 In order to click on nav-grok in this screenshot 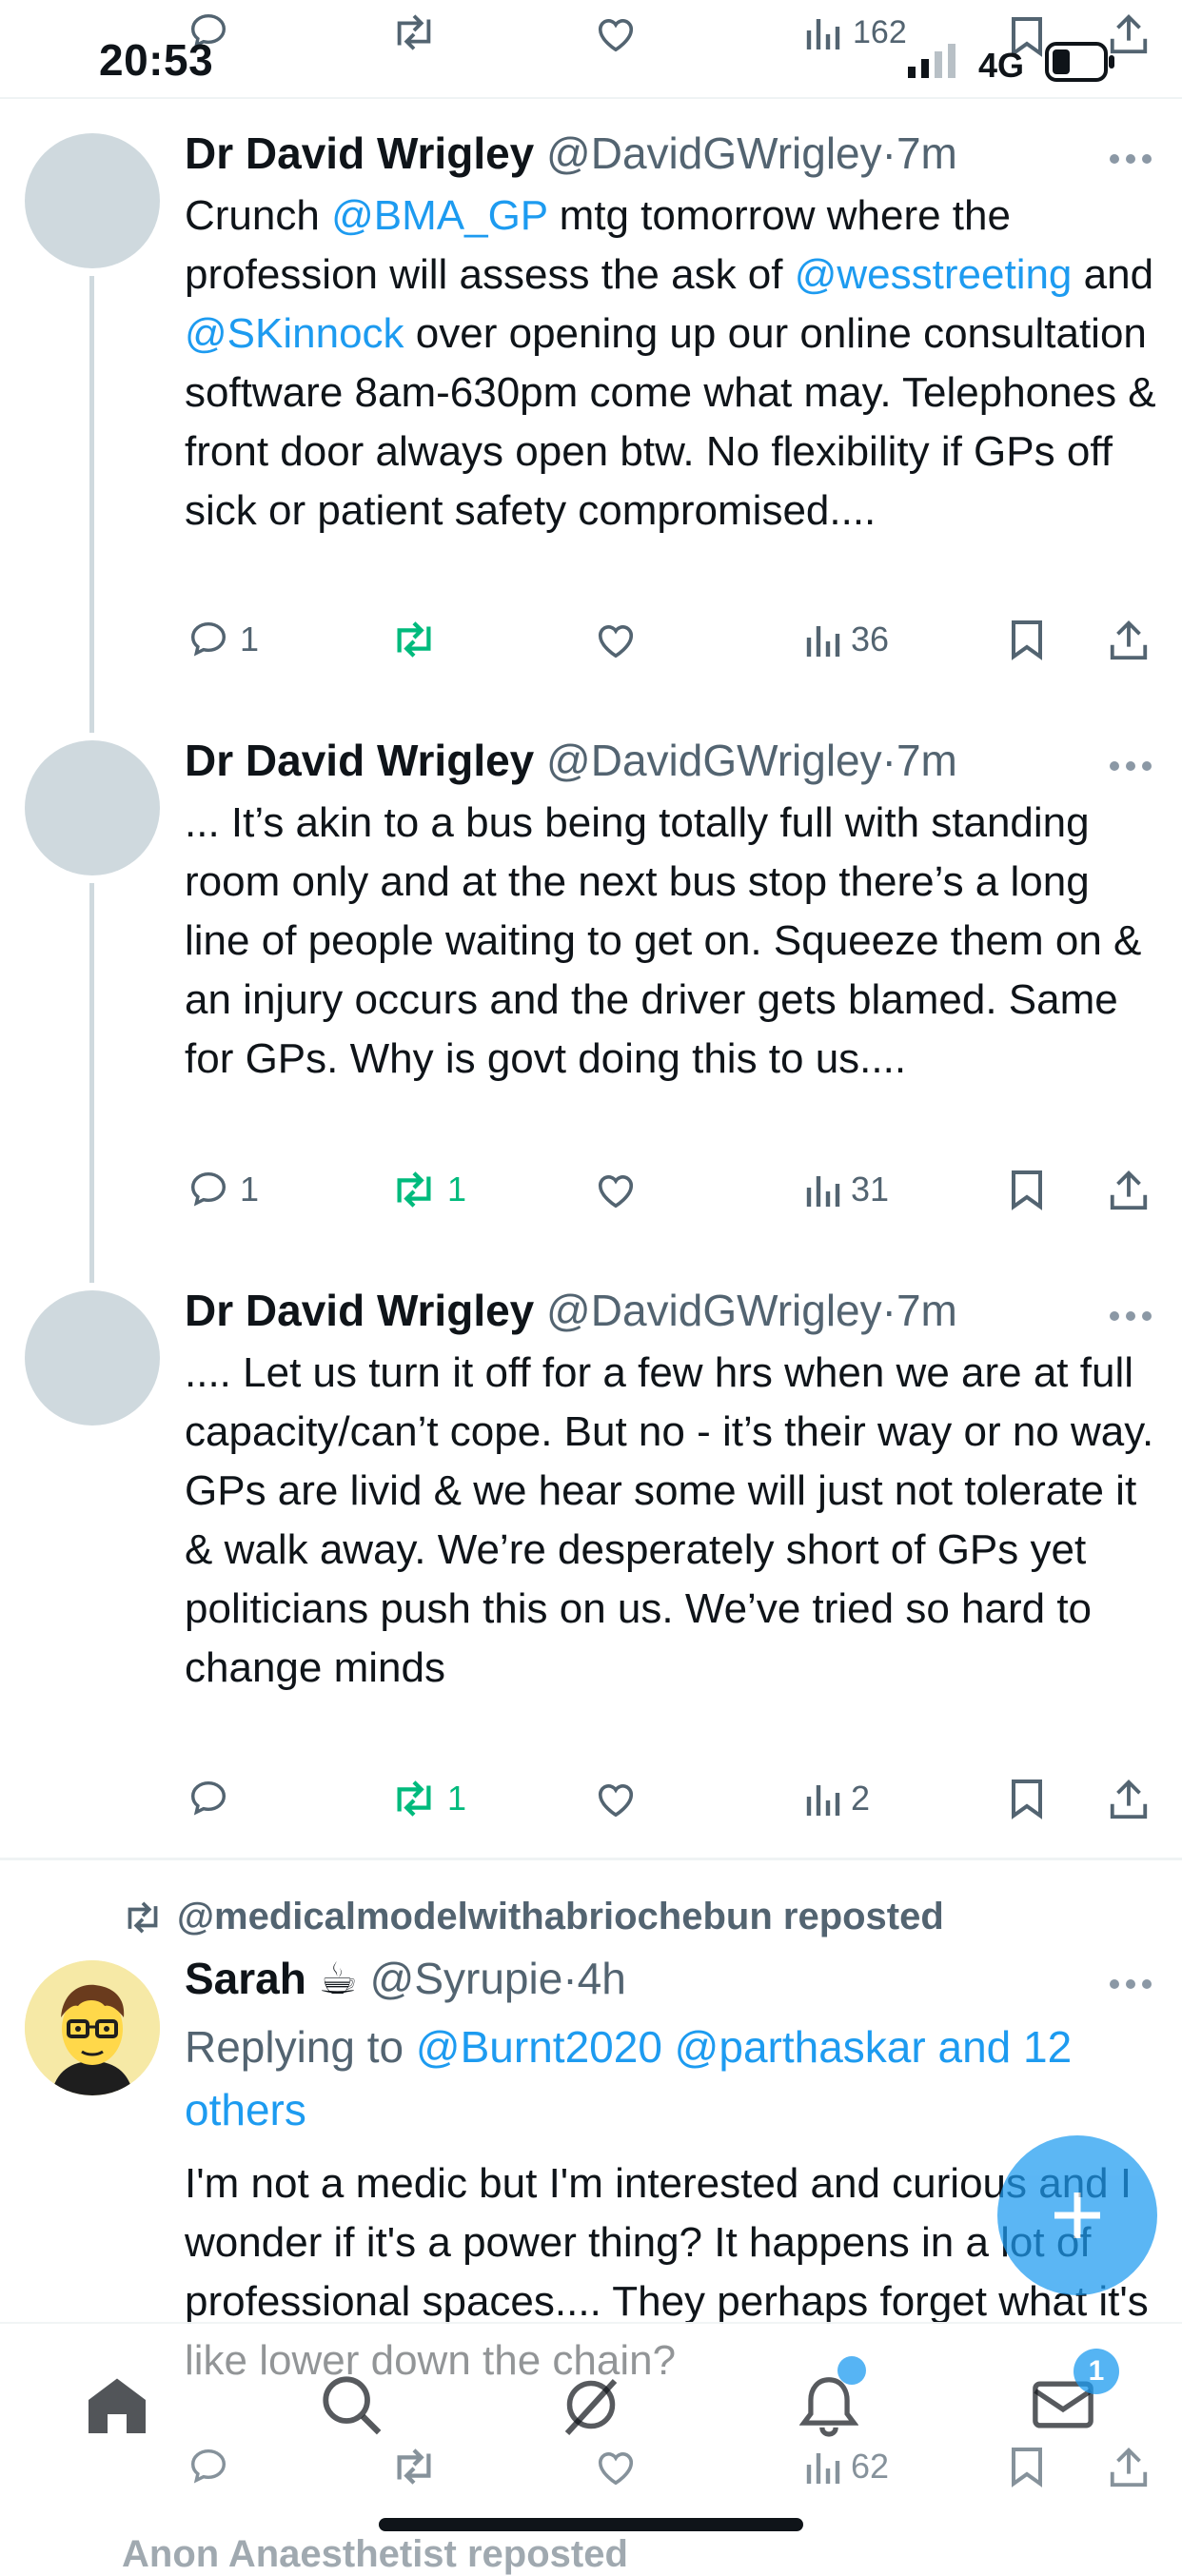, I will do `click(591, 2405)`.